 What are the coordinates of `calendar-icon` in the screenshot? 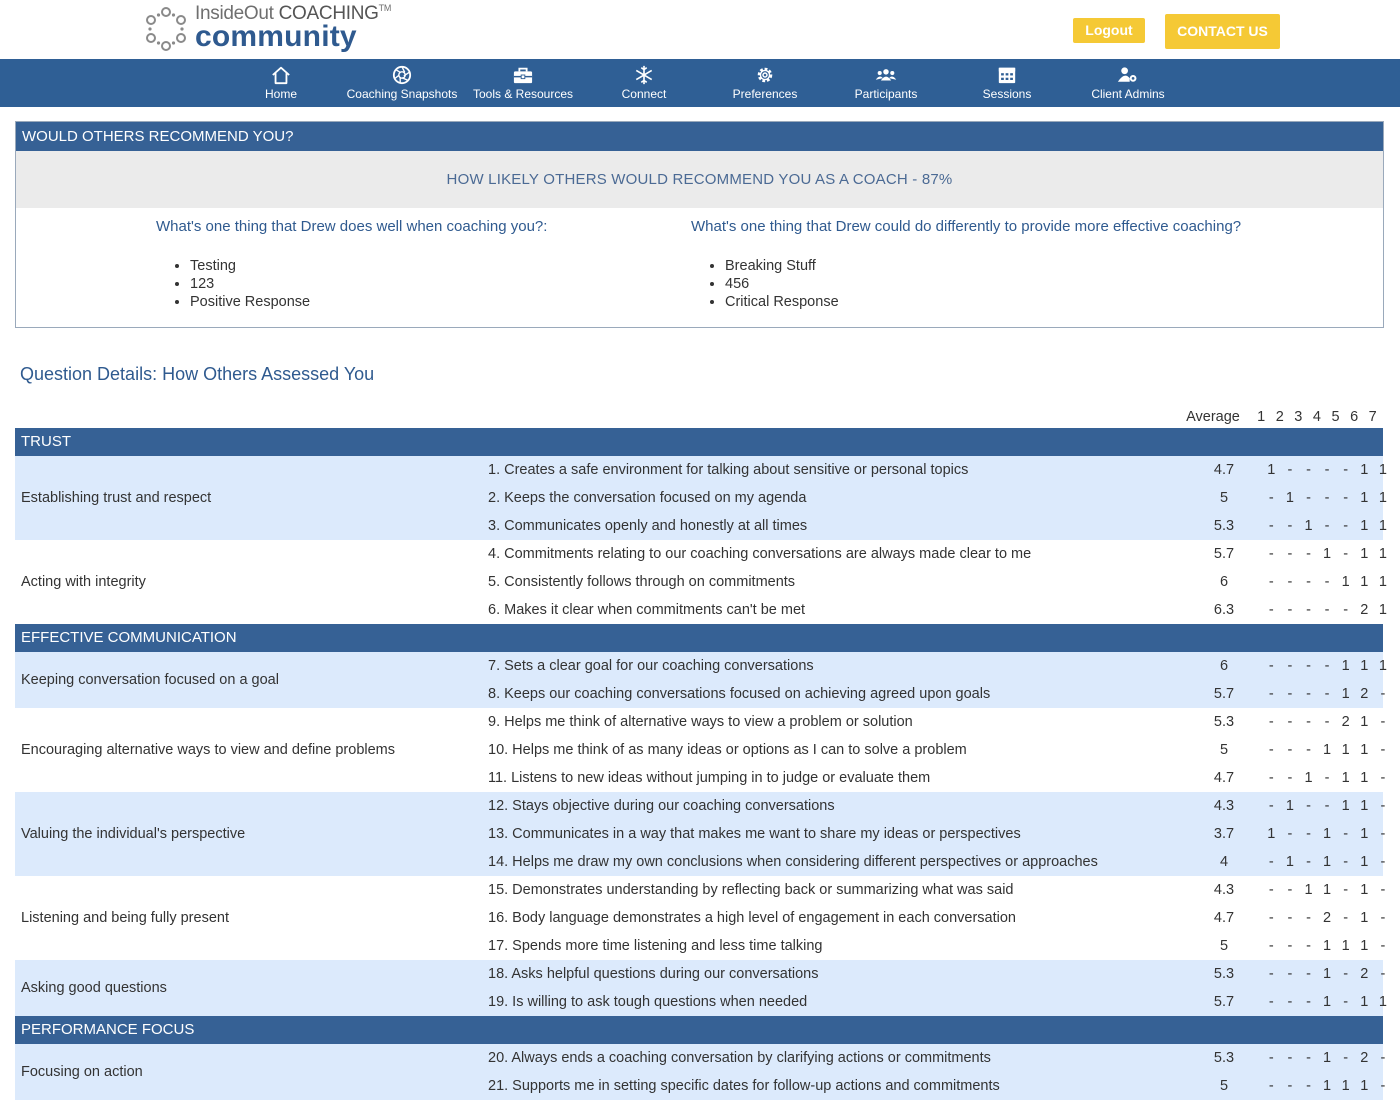 It's located at (1007, 75).